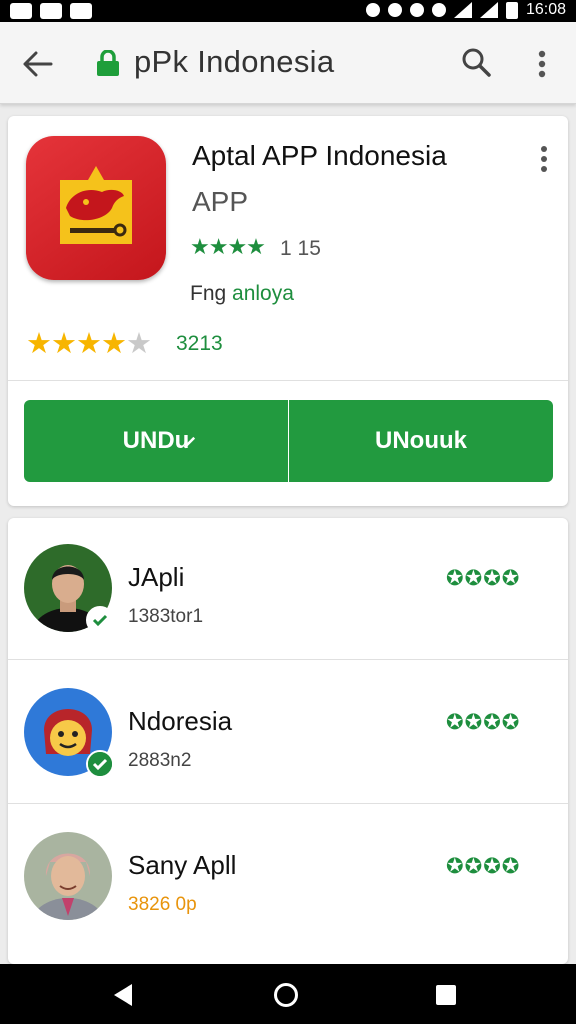 This screenshot has height=1024, width=576. I want to click on search-button, so click(476, 62).